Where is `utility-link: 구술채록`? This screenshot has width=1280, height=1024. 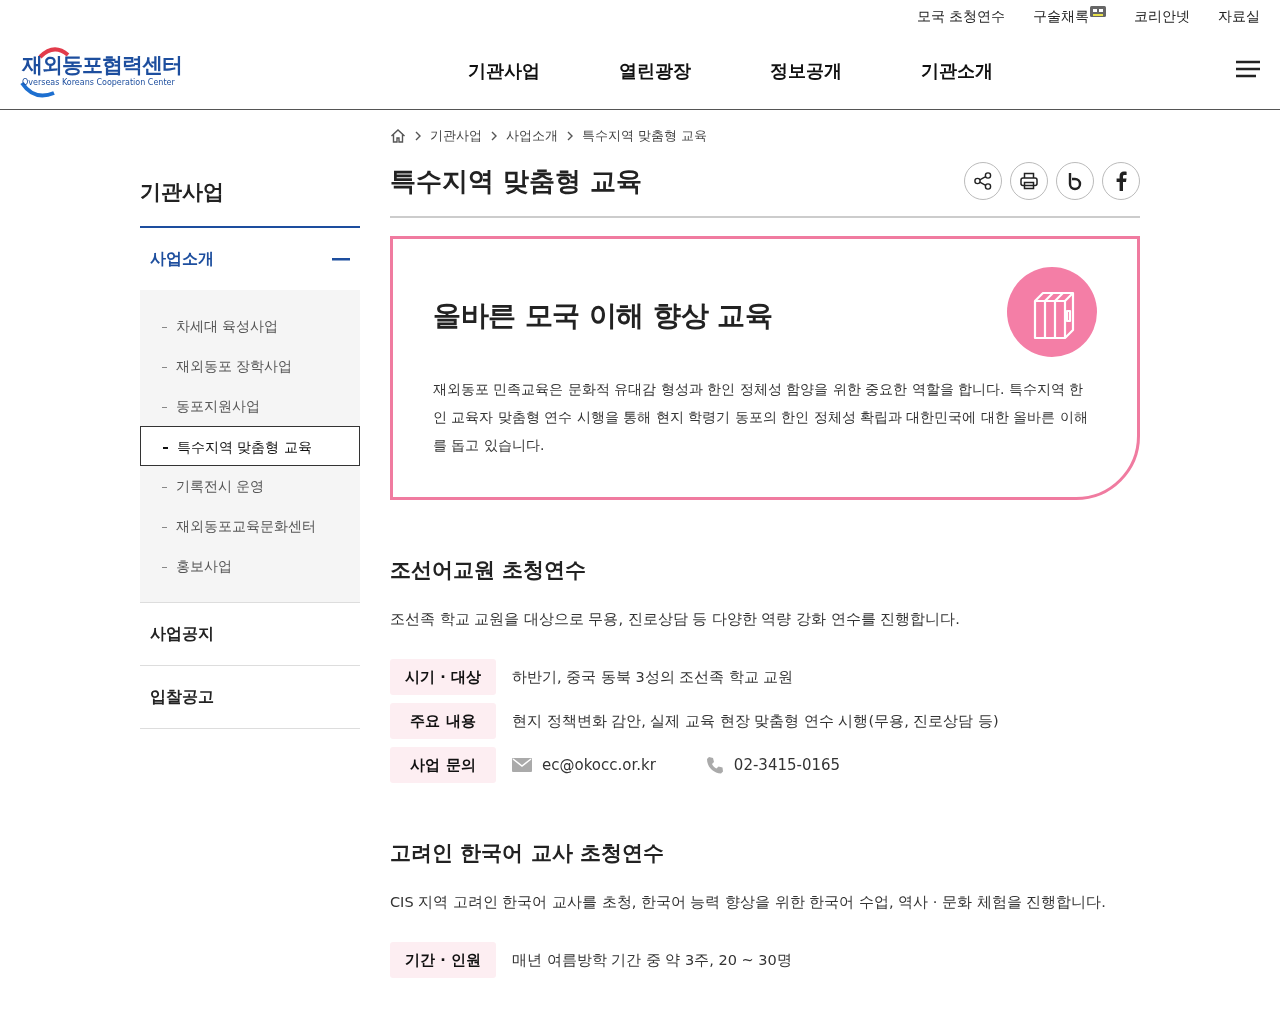
utility-link: 구술채록 is located at coordinates (1069, 19).